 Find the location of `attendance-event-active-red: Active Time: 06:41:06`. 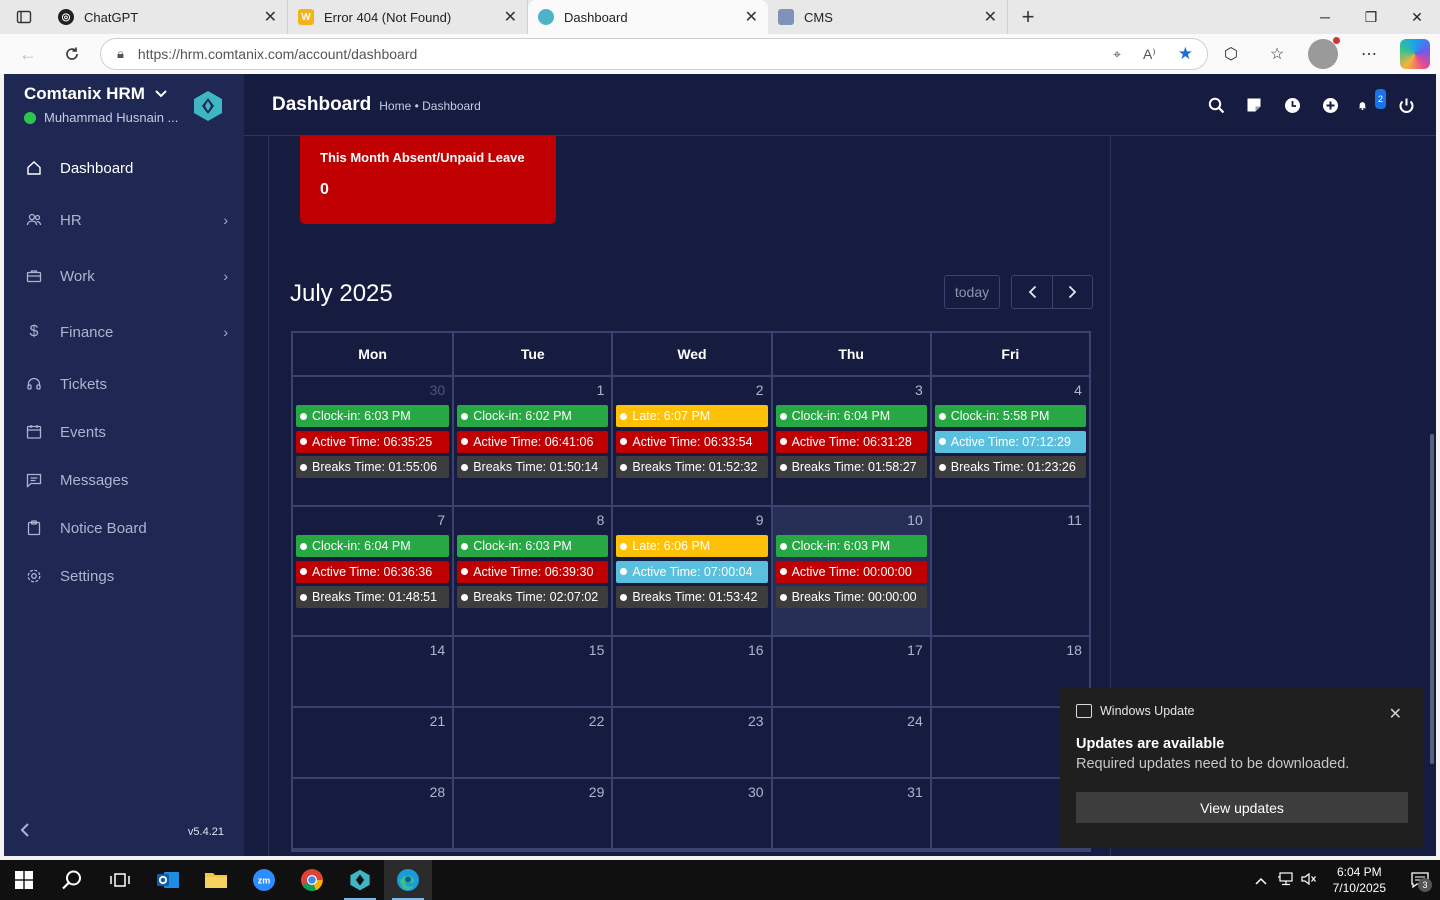

attendance-event-active-red: Active Time: 06:41:06 is located at coordinates (533, 441).